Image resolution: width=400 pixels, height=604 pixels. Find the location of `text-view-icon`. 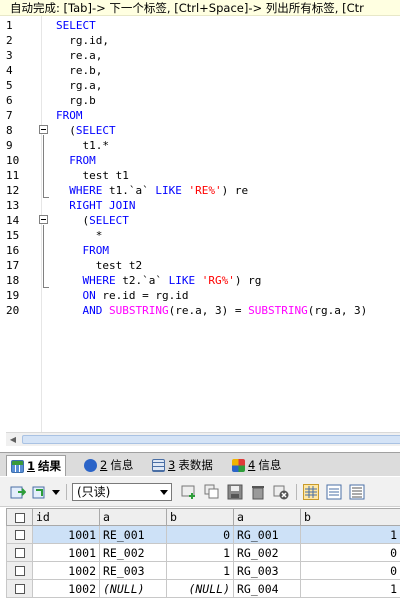

text-view-icon is located at coordinates (357, 492).